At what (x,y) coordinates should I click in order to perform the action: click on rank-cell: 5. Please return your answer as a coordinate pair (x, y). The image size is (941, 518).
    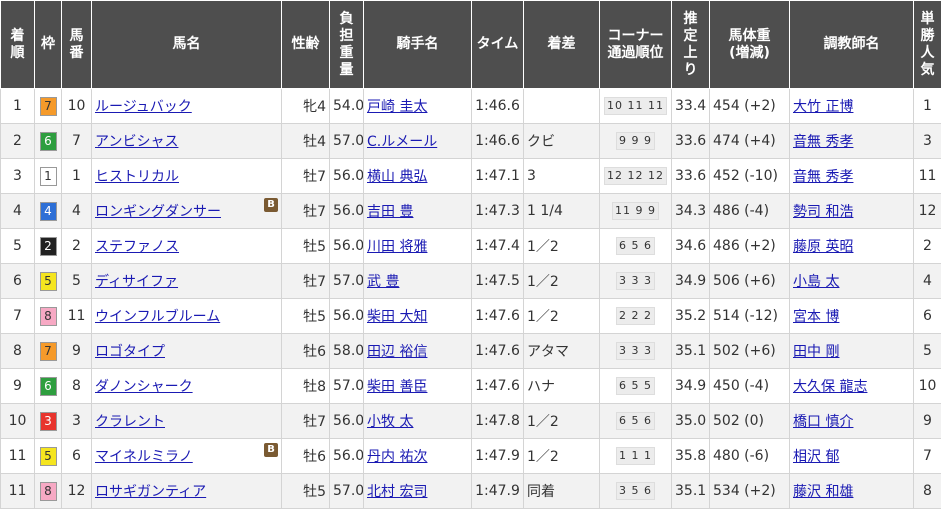
    Looking at the image, I should click on (17, 246).